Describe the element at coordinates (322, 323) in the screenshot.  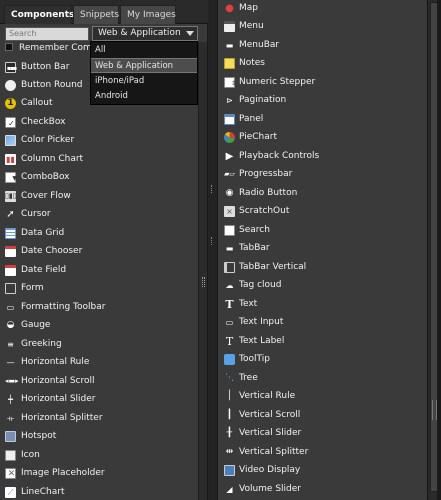
I see `list-item-text-input: ▭ Text Input` at that location.